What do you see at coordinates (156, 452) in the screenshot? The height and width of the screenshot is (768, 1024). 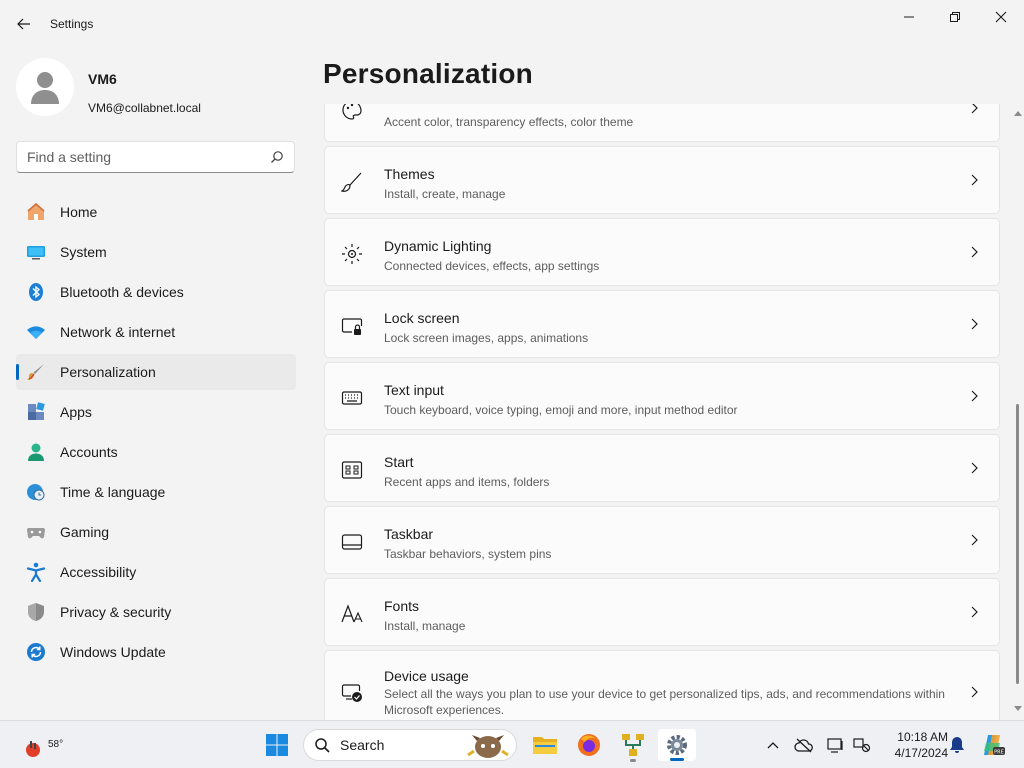 I see `sidebar-item-accounts: Accounts` at bounding box center [156, 452].